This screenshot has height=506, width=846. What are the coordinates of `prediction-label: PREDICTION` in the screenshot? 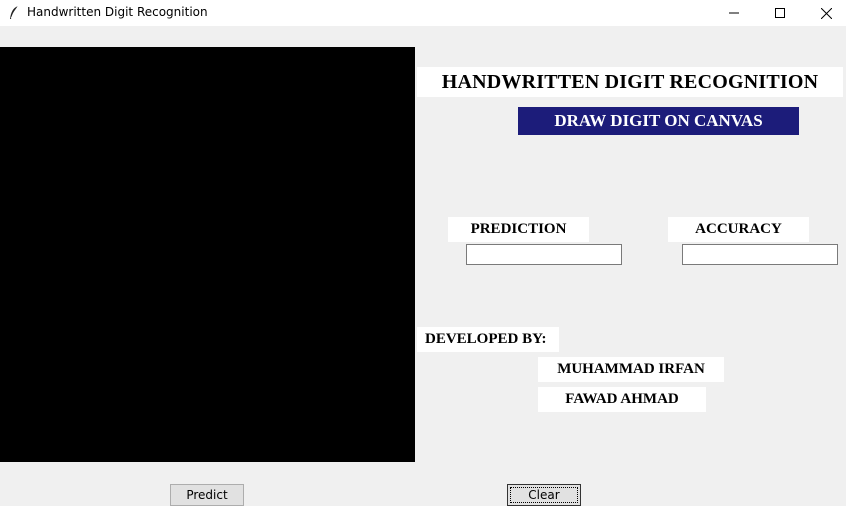 It's located at (518, 229).